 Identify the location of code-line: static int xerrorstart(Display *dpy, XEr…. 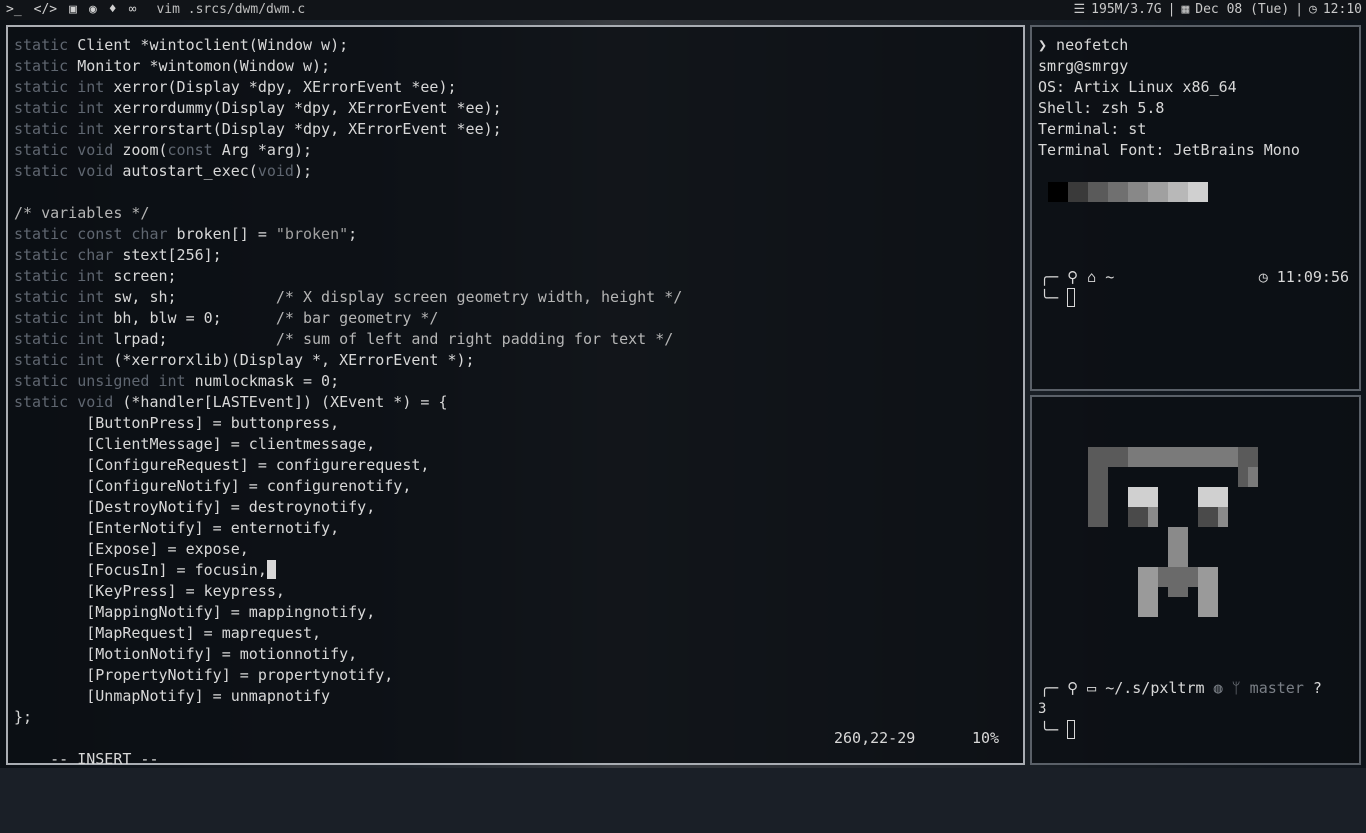
(348, 129).